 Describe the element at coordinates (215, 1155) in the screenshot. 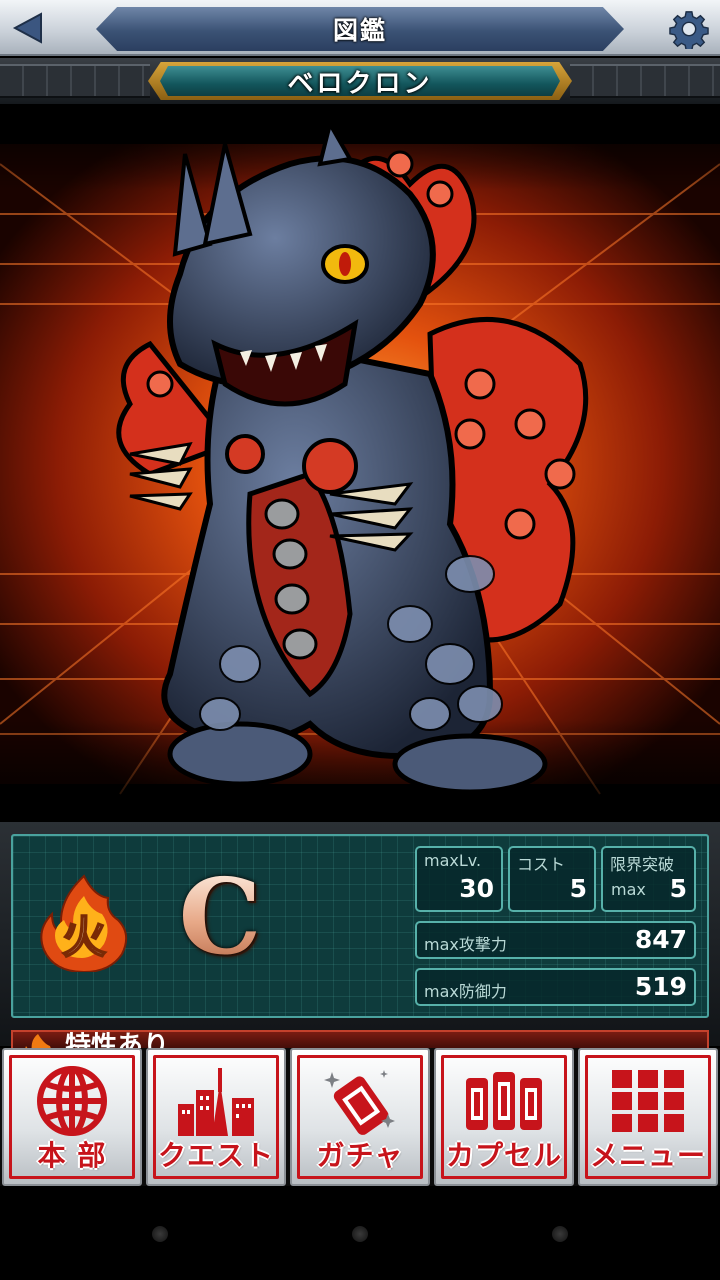

I see `nav-quest-label: クエスト` at that location.